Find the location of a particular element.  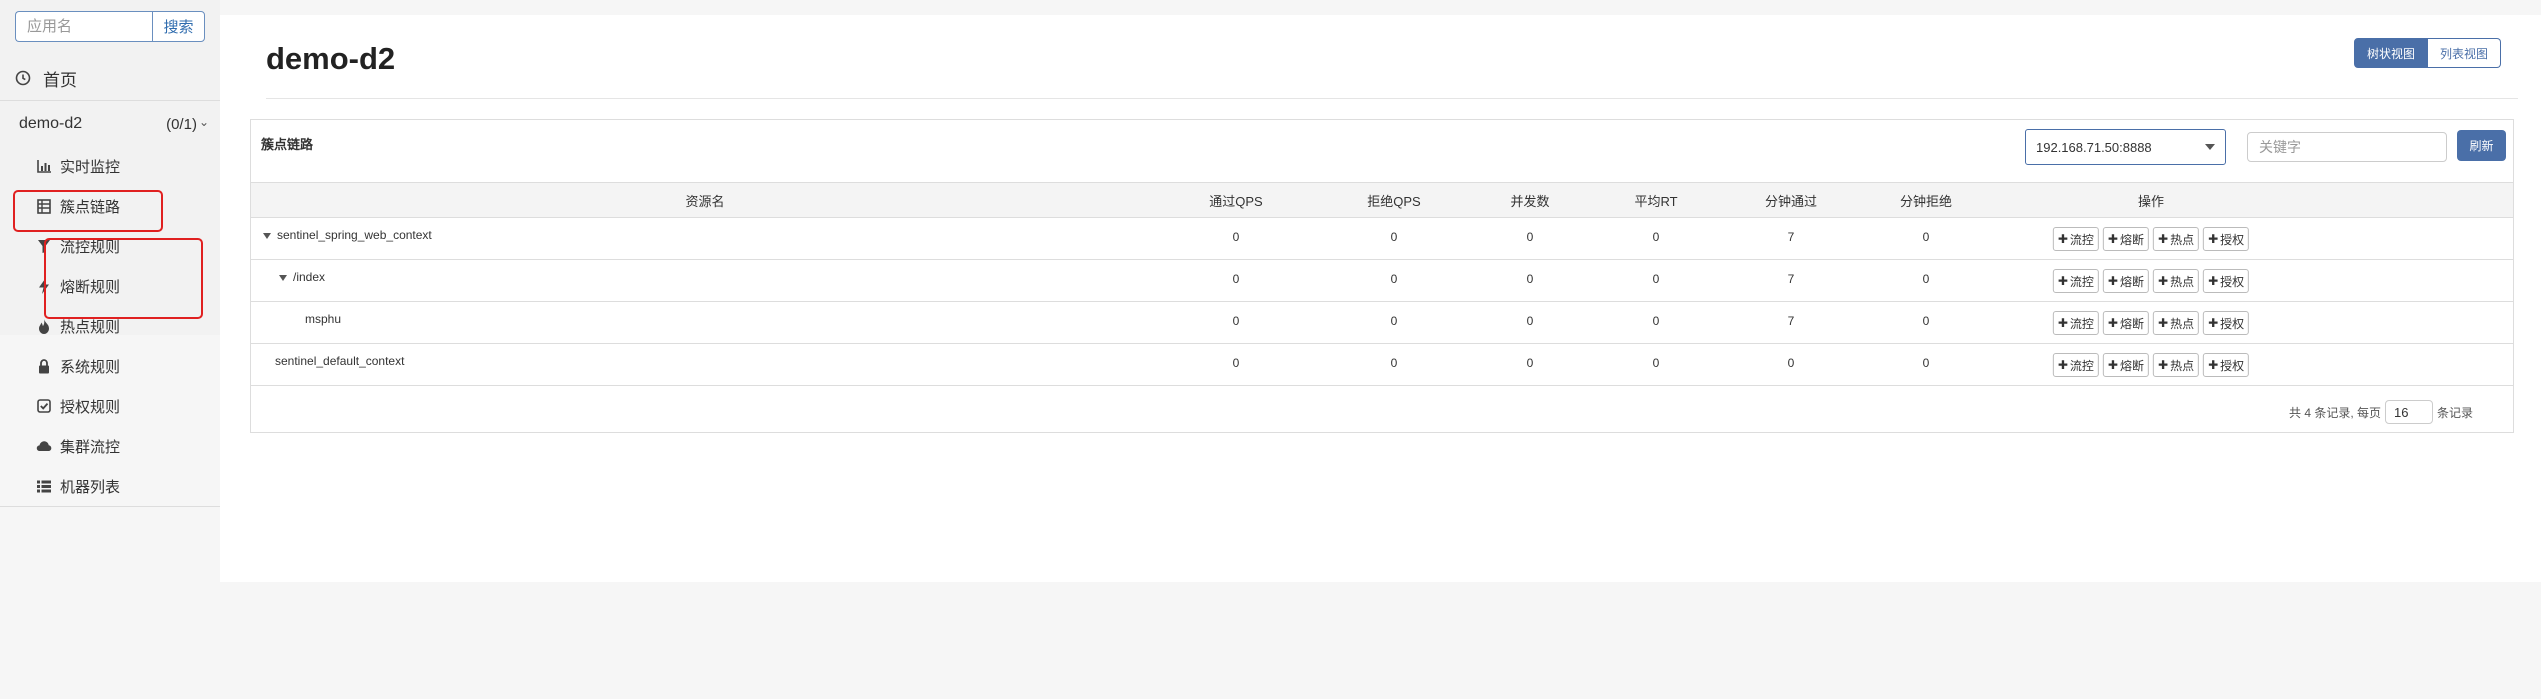

sidebar-item-auth-rules: 授权规则 is located at coordinates (78, 406).